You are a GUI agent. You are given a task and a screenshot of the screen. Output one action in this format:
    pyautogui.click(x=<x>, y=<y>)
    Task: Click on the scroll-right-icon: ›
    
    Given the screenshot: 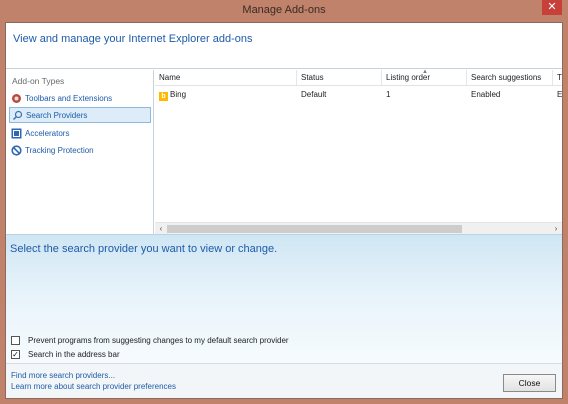 What is the action you would take?
    pyautogui.click(x=556, y=228)
    